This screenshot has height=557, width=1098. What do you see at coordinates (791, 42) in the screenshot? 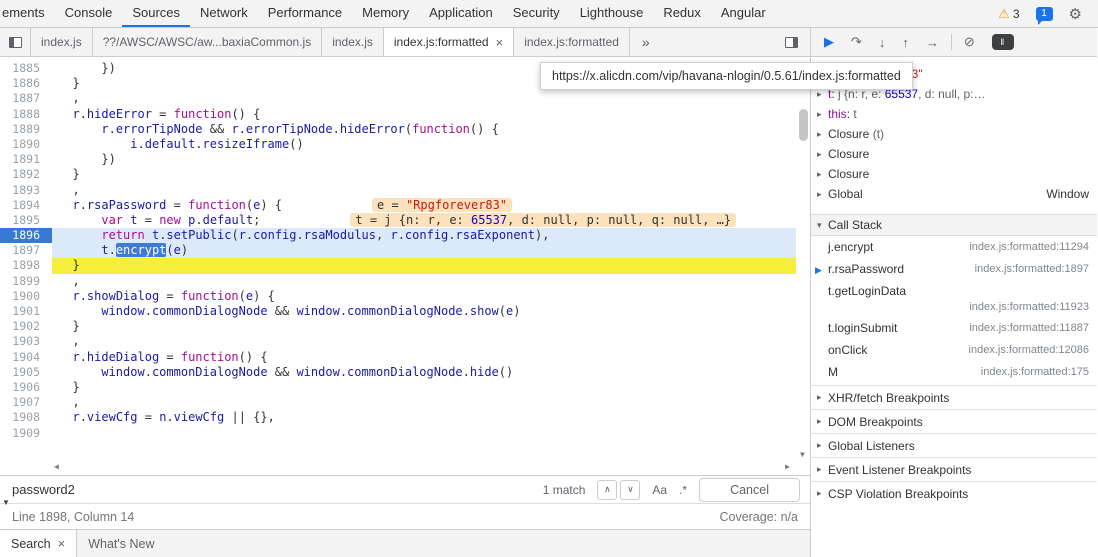
I see `toggle-debugger-pane-icon` at bounding box center [791, 42].